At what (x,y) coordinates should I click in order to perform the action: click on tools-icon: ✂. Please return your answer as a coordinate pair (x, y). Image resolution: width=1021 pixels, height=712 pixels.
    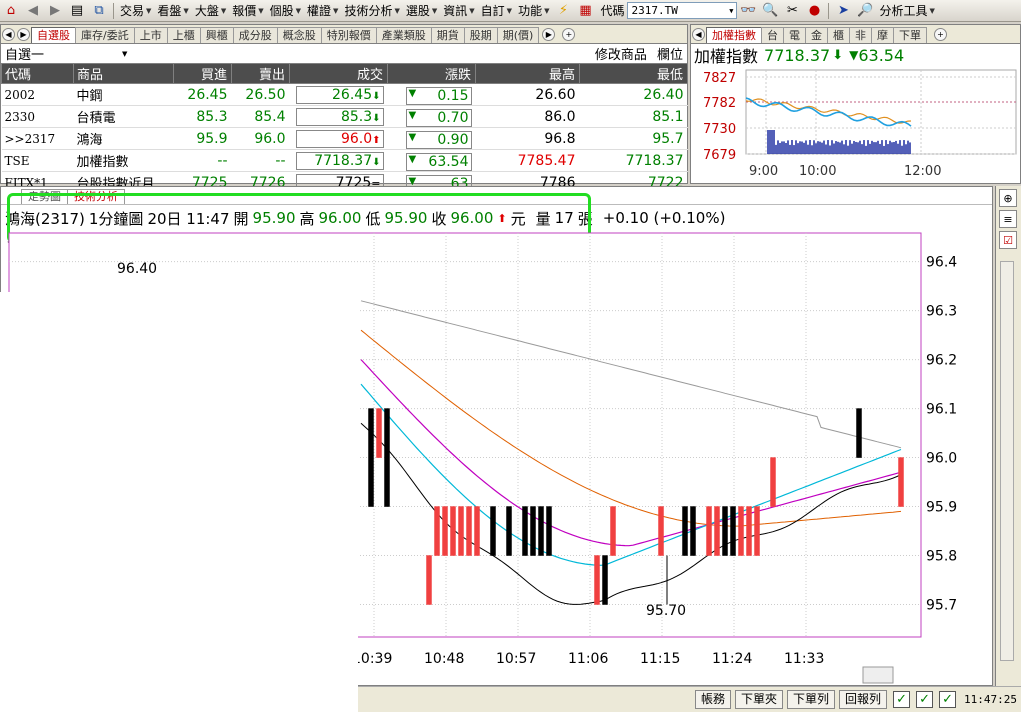
    Looking at the image, I should click on (792, 11).